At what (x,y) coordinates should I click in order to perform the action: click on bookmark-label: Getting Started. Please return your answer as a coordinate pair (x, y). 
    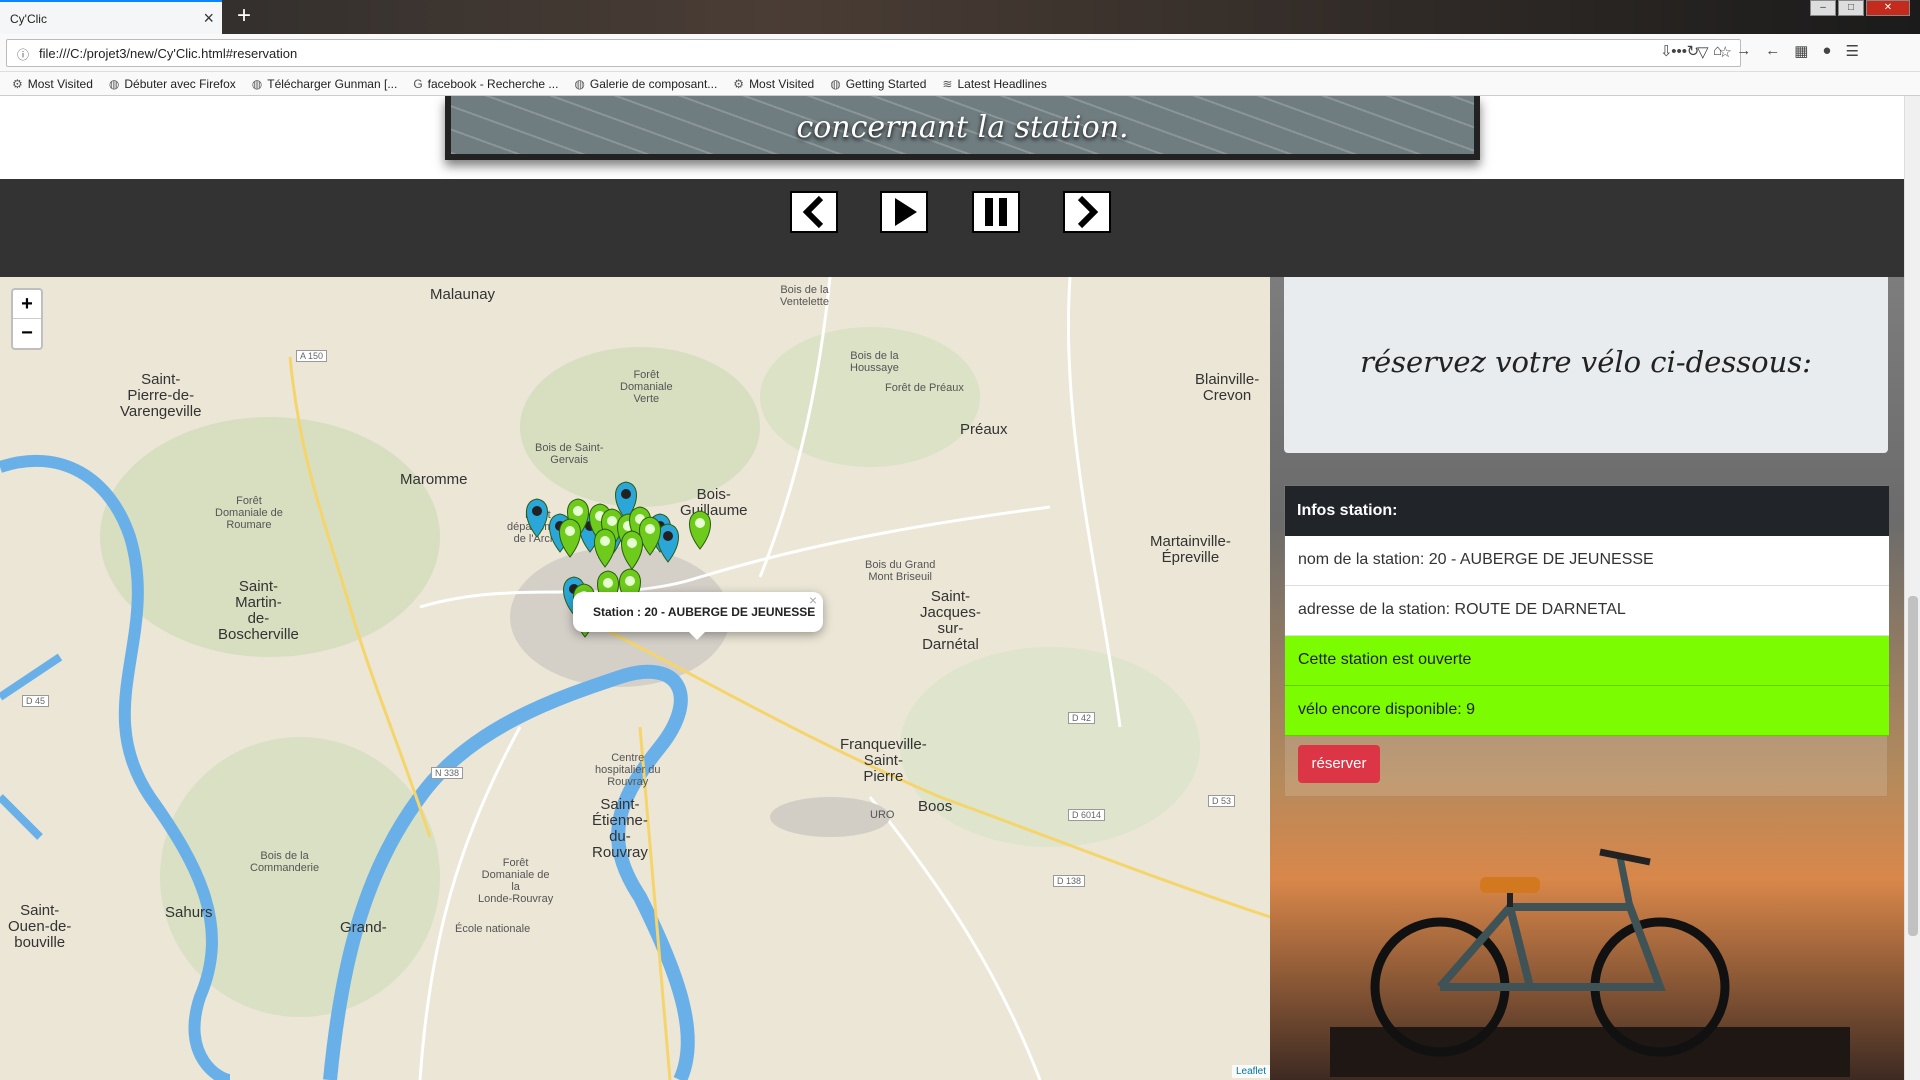
    Looking at the image, I should click on (886, 83).